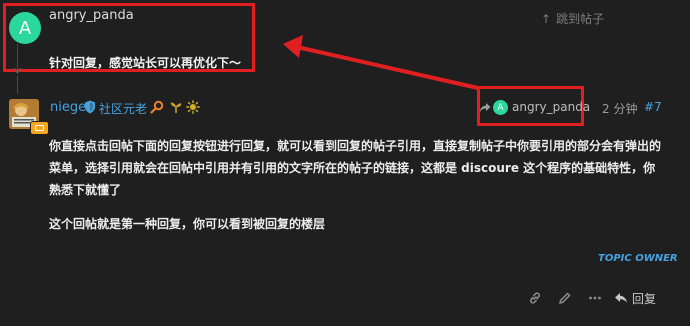 This screenshot has height=326, width=690. I want to click on post-paragraph: 这个回帖就是第一种回复，你可以看到被回复的楼层, so click(187, 224).